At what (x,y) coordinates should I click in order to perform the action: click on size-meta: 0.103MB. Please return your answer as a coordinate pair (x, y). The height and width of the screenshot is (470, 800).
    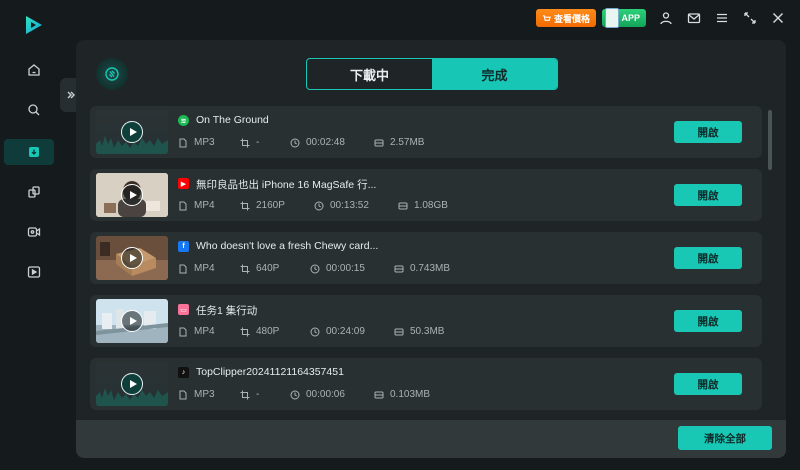
    Looking at the image, I should click on (402, 394).